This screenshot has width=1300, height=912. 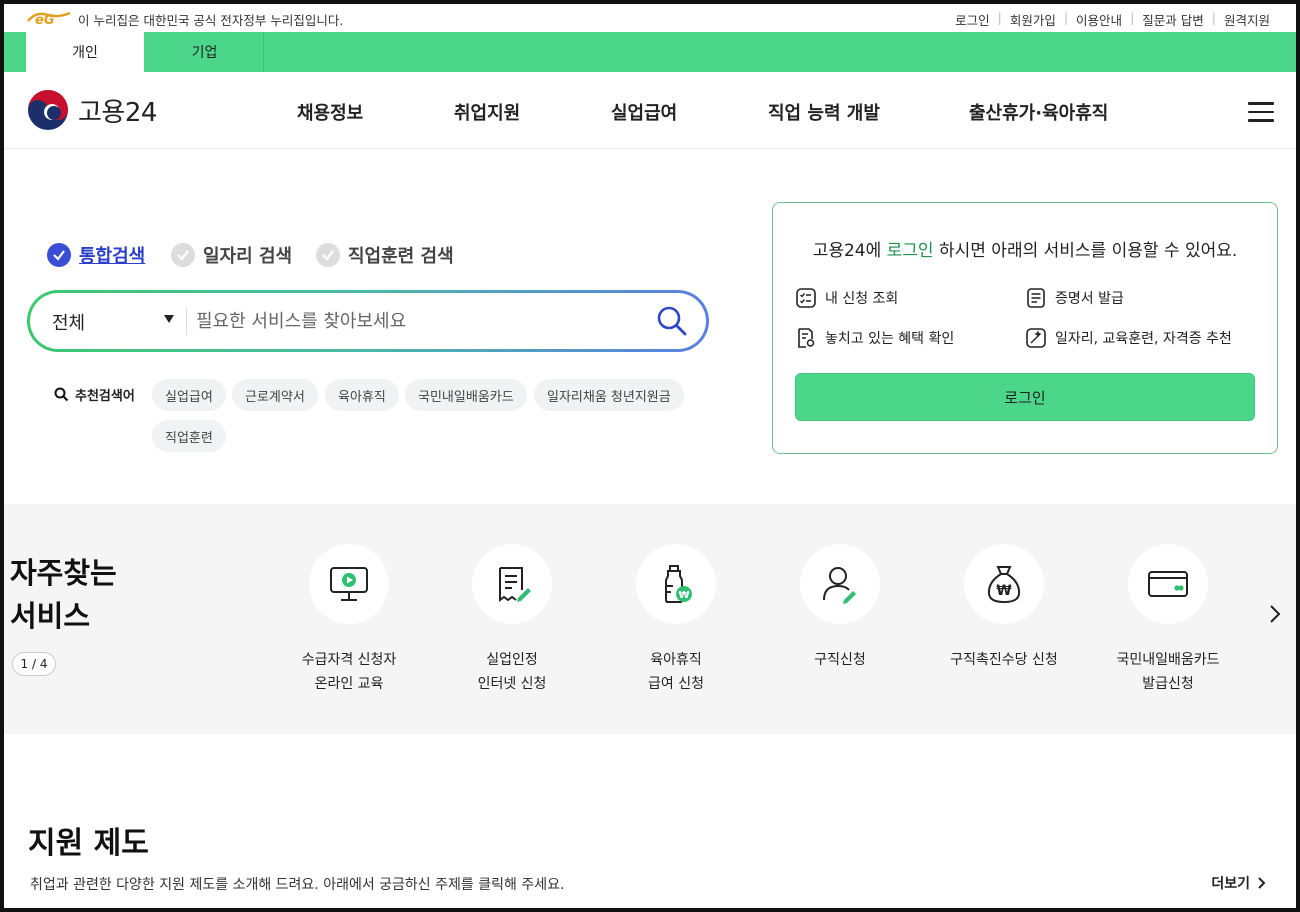 I want to click on more-link: 더보기, so click(x=1239, y=883).